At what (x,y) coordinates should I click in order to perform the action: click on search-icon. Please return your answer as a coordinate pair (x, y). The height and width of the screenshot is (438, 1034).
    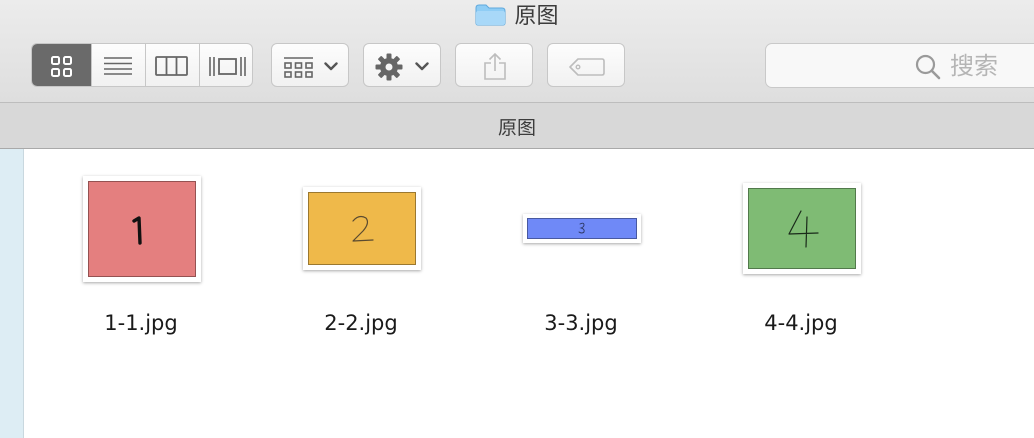
    Looking at the image, I should click on (928, 67).